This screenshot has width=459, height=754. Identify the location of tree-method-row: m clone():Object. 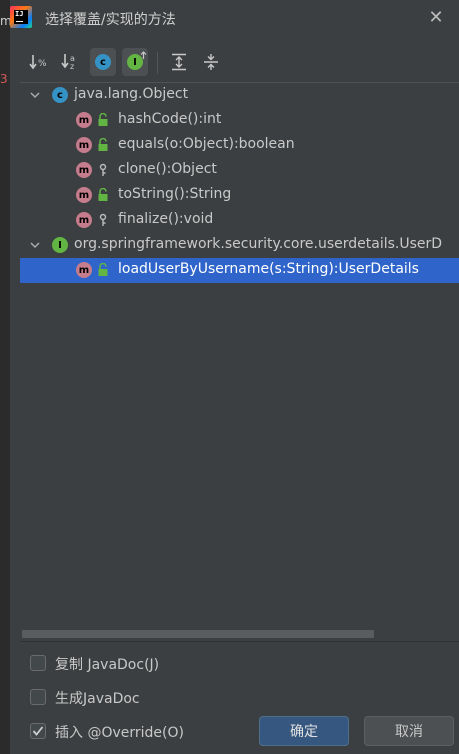
(239, 170).